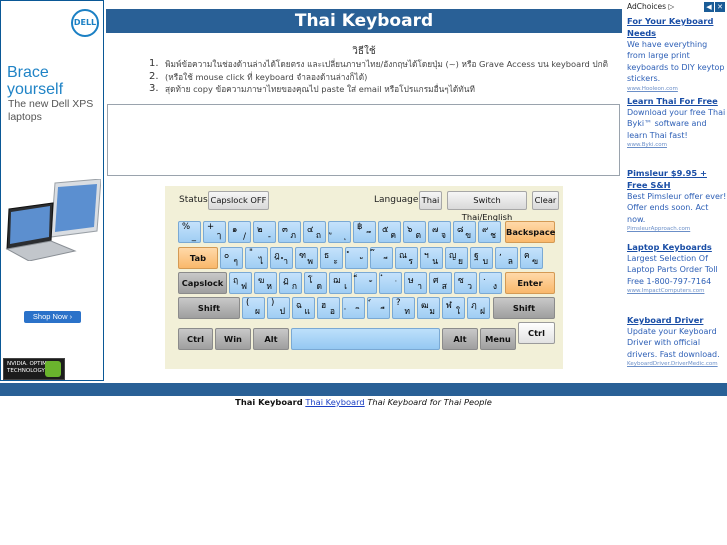 The height and width of the screenshot is (545, 727). I want to click on thai-char-key: ฯน, so click(431, 258).